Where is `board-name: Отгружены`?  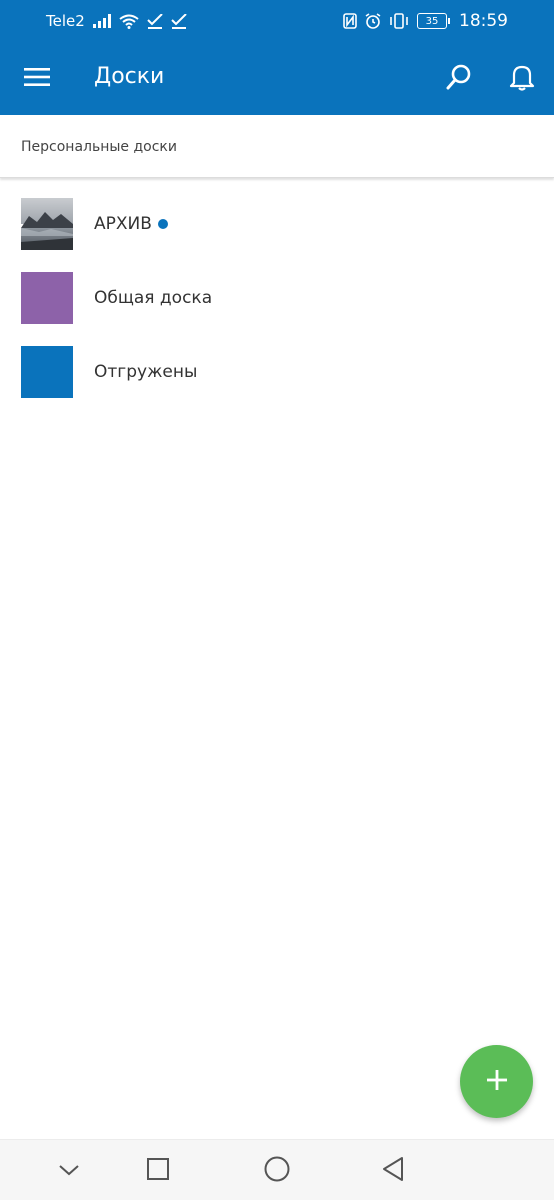
board-name: Отгружены is located at coordinates (146, 372).